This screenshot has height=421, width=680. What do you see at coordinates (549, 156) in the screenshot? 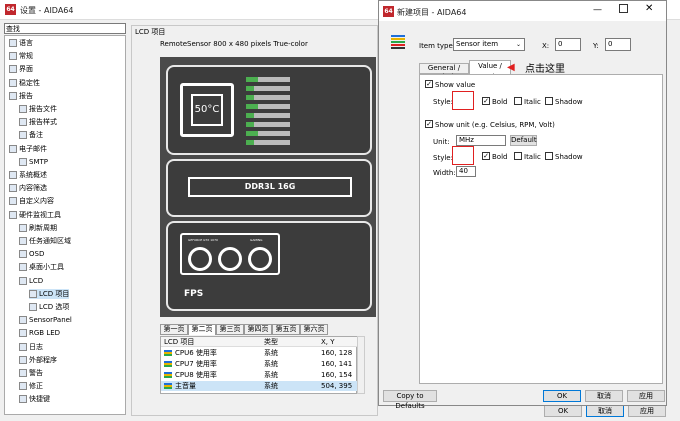
I see `shadow2-checkbox` at bounding box center [549, 156].